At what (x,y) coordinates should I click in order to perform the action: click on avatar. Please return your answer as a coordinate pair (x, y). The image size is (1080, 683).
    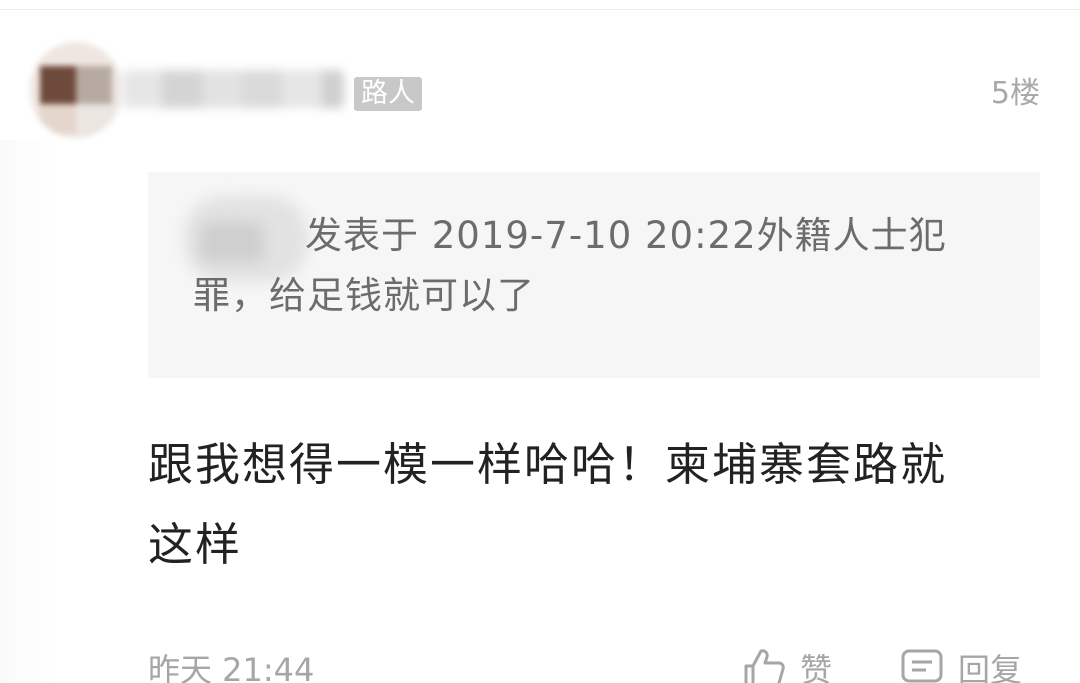
    Looking at the image, I should click on (76, 90).